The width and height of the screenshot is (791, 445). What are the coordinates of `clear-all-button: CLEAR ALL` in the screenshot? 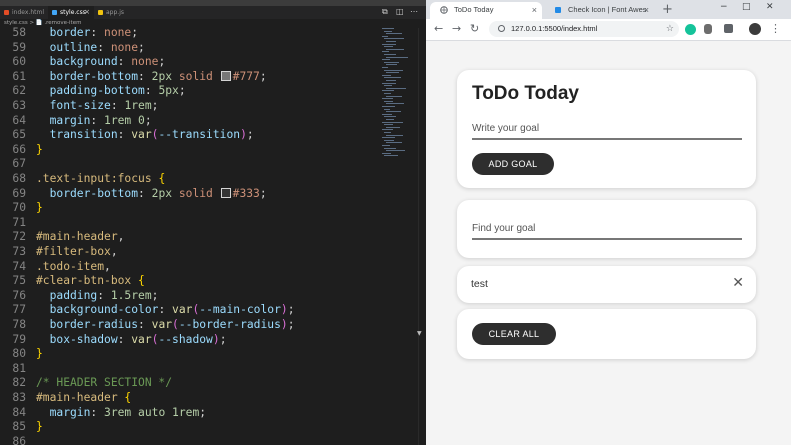 It's located at (514, 334).